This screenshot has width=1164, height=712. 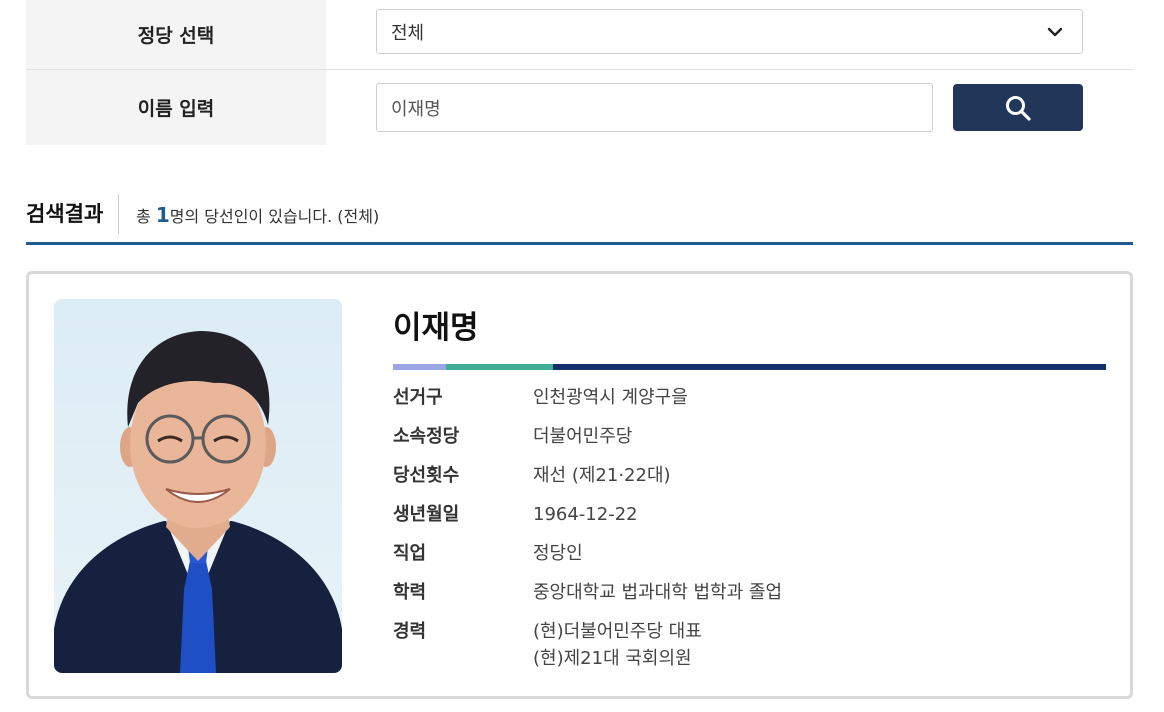 I want to click on name-underline-bar, so click(x=749, y=367).